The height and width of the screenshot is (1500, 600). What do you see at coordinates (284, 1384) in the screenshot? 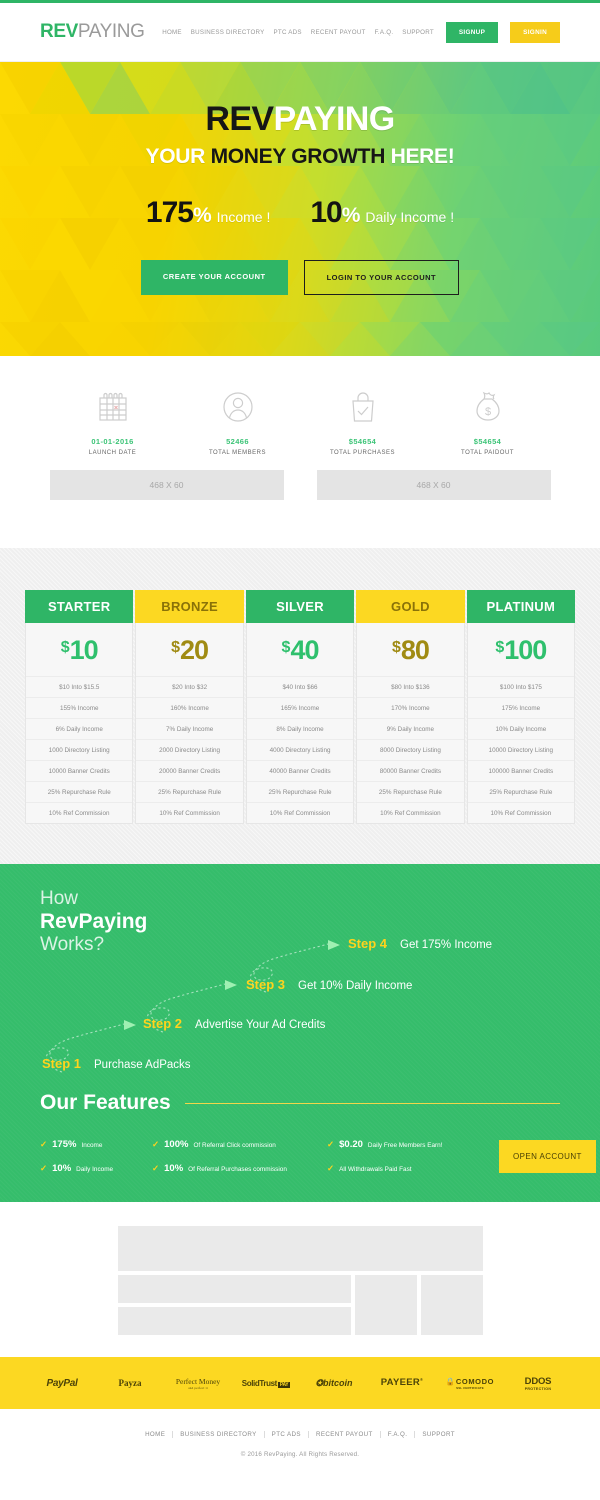
I see `solidtrust-badge: PAY` at bounding box center [284, 1384].